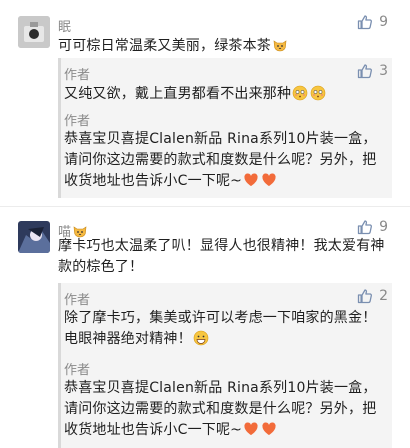 Image resolution: width=410 pixels, height=448 pixels. What do you see at coordinates (280, 45) in the screenshot?
I see `cat-emoji-icon` at bounding box center [280, 45].